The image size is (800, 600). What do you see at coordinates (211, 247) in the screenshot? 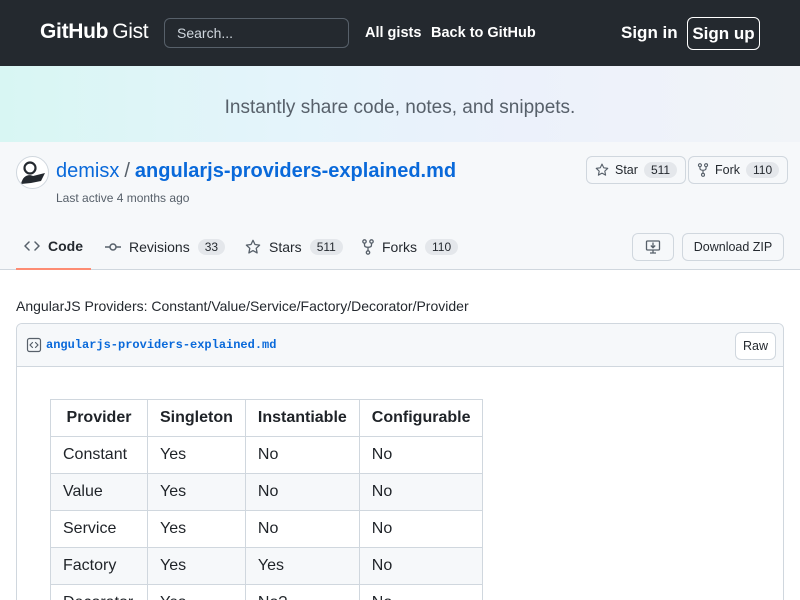
I see `revisions-count: 33` at bounding box center [211, 247].